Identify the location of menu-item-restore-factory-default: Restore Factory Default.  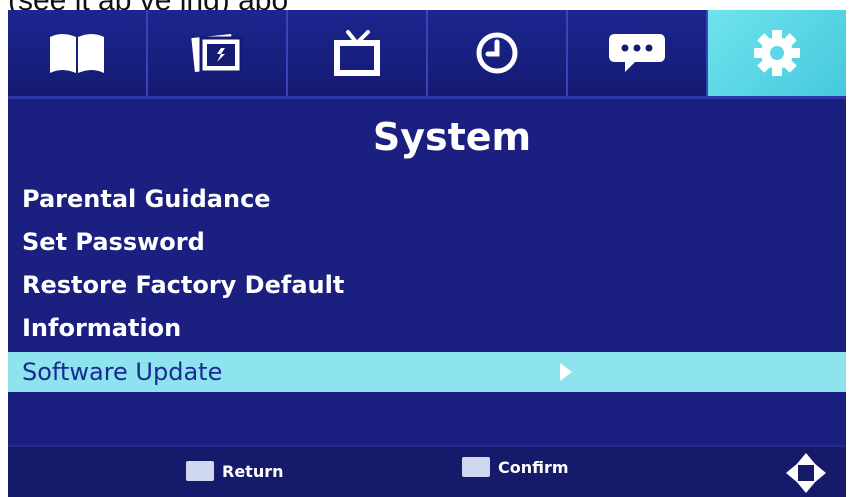
(427, 285).